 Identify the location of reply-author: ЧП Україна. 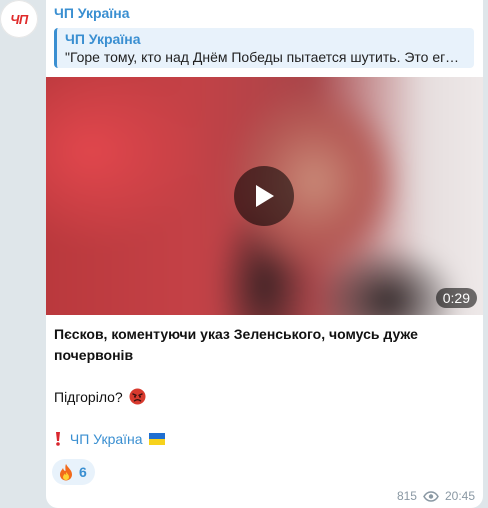
(103, 39).